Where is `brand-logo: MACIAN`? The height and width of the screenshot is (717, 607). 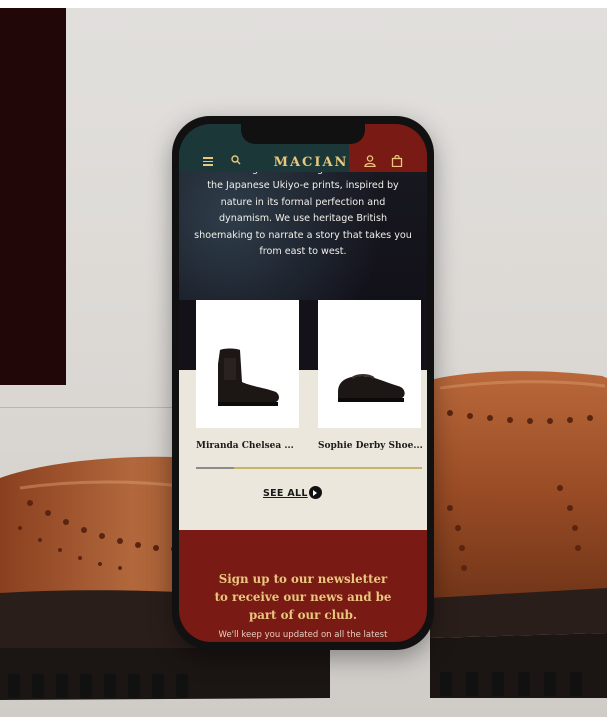
brand-logo: MACIAN is located at coordinates (311, 162).